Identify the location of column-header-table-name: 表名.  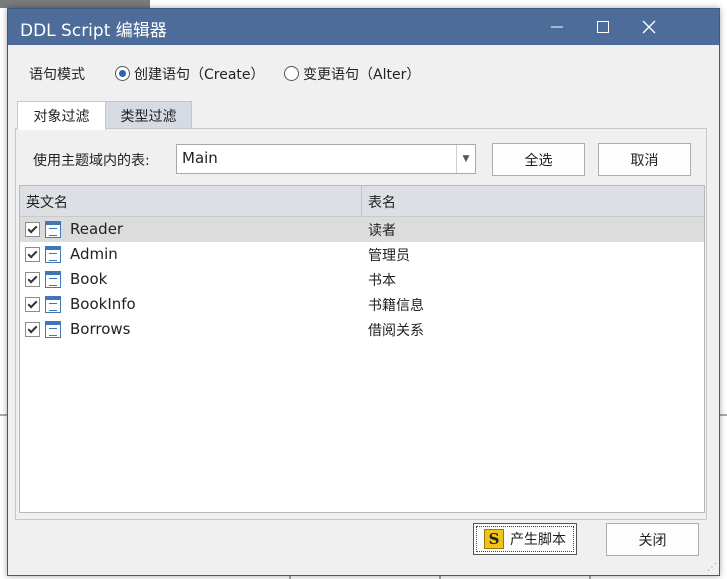
(382, 202).